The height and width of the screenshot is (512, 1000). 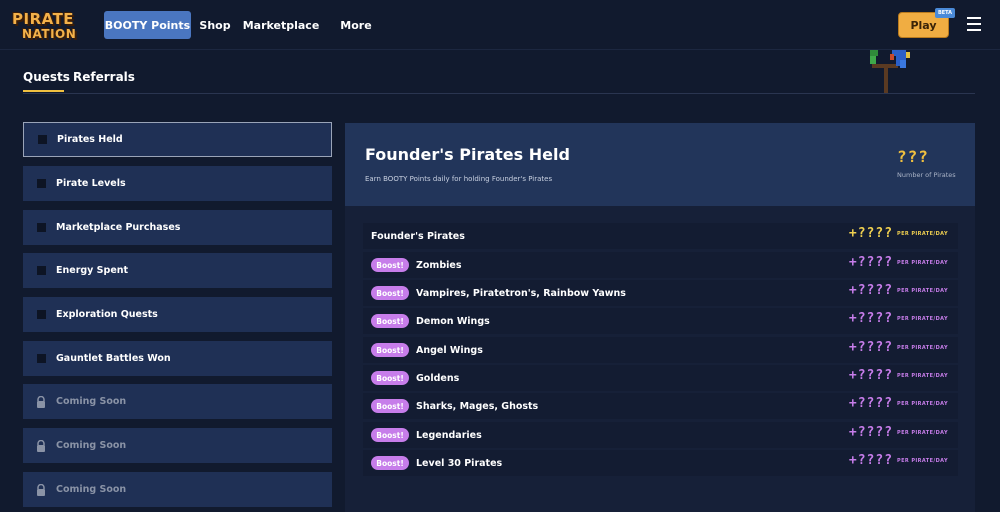 I want to click on reward-name: Zombies, so click(x=439, y=265).